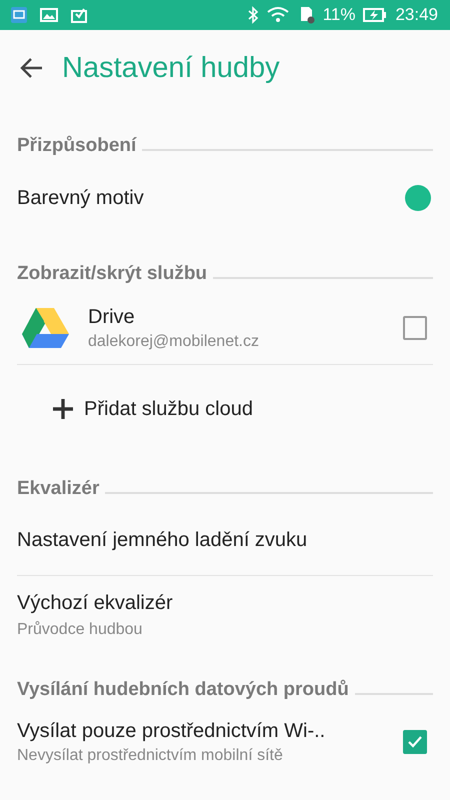  What do you see at coordinates (49, 15) in the screenshot?
I see `image-icon` at bounding box center [49, 15].